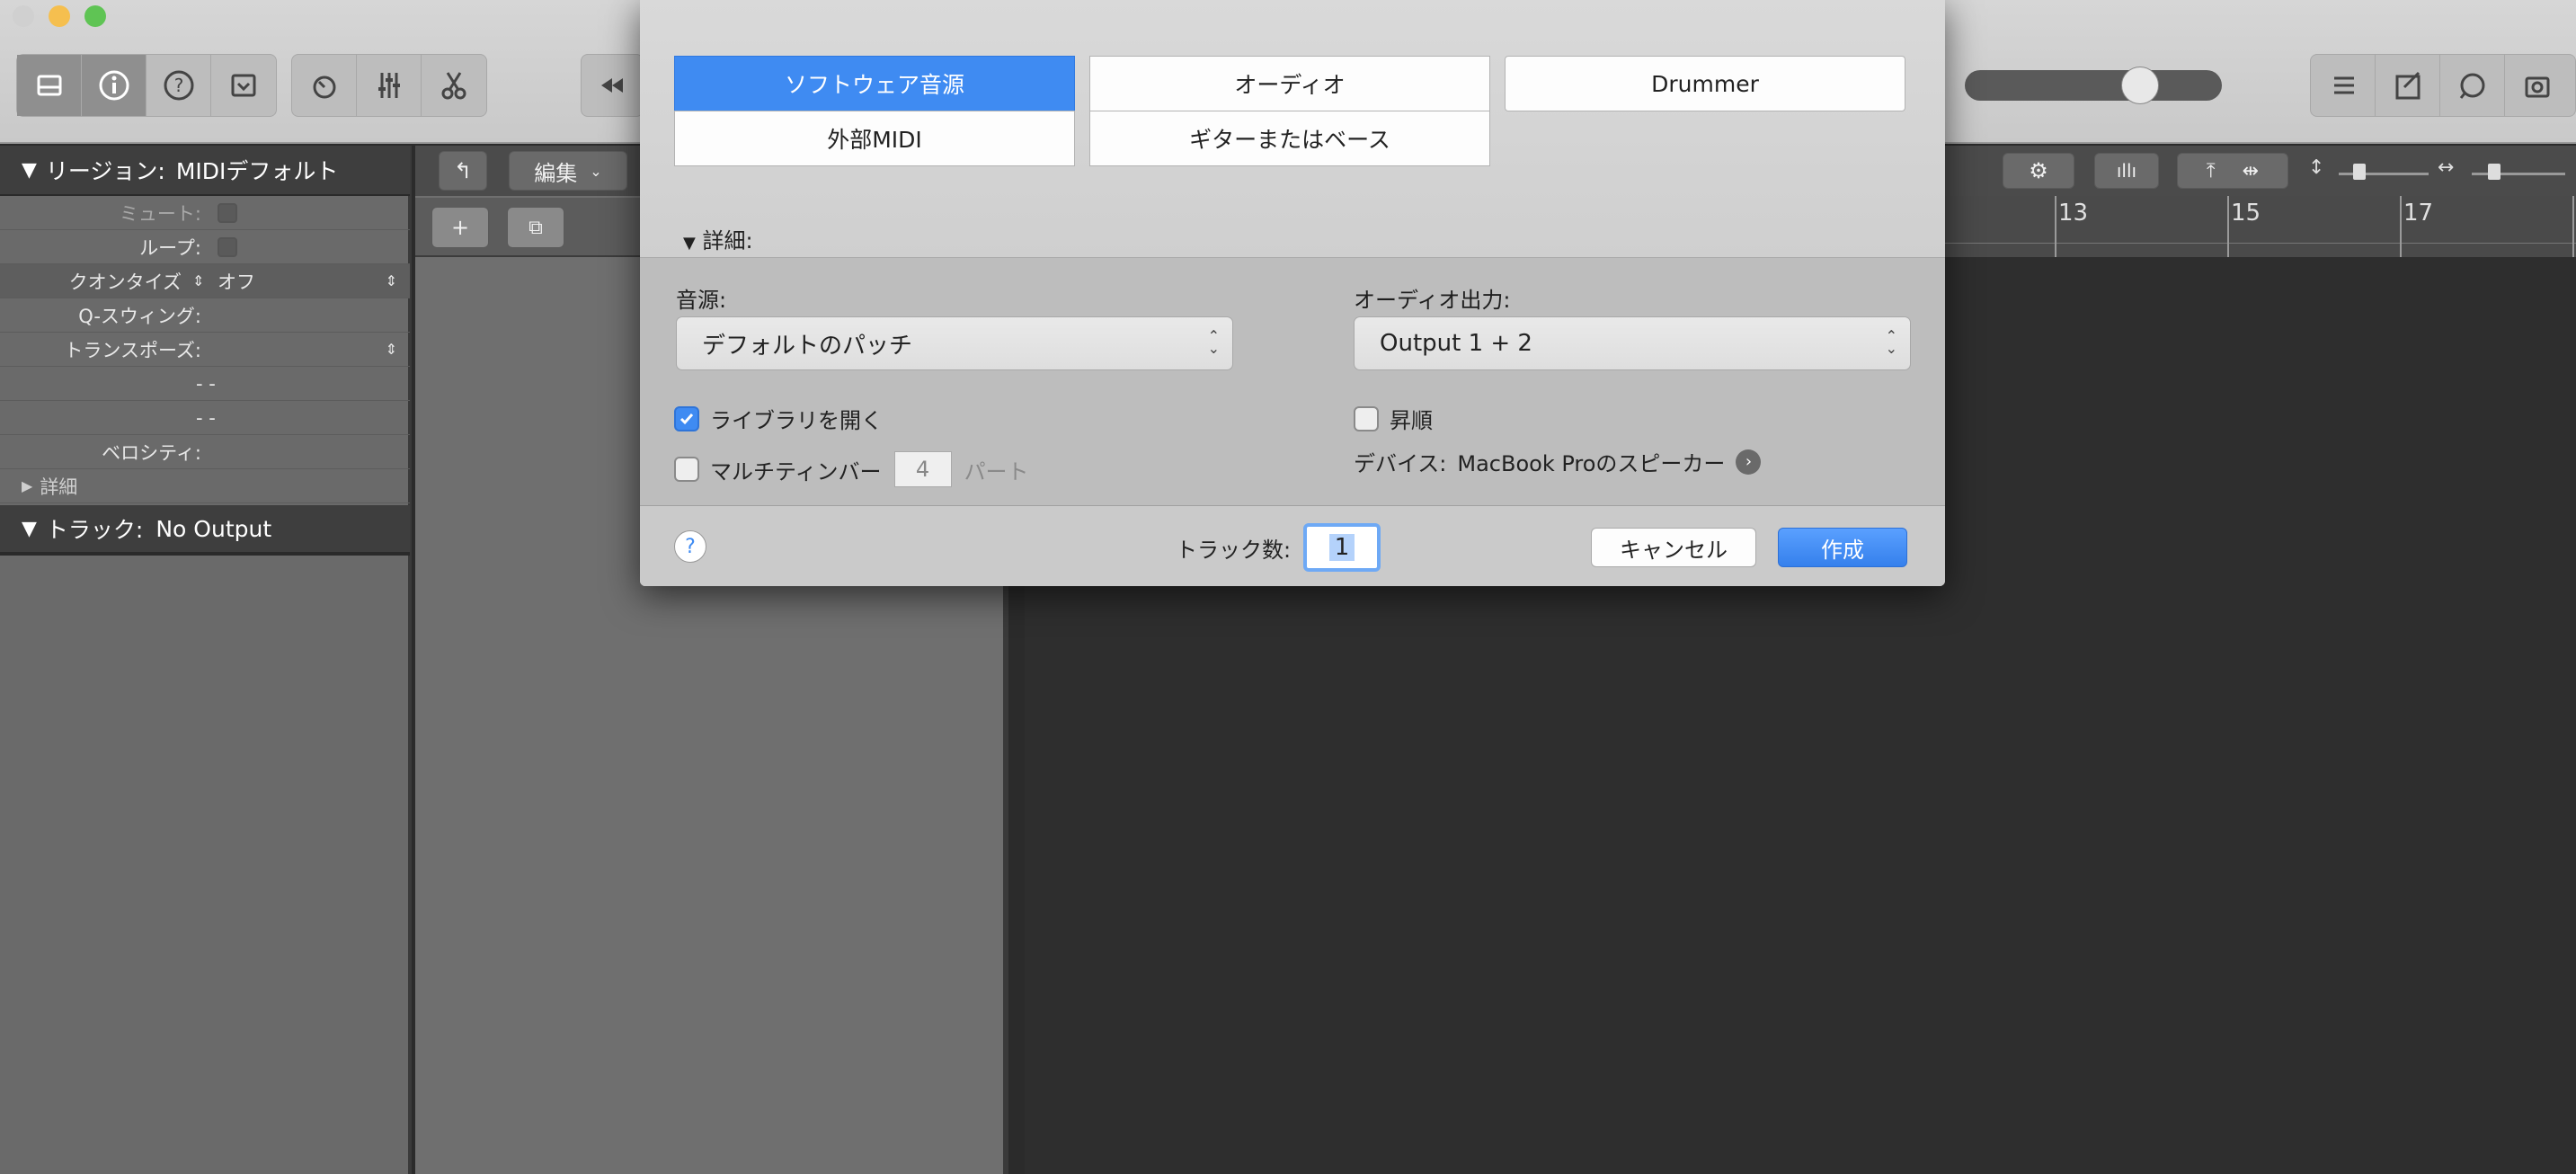  I want to click on library-icon, so click(49, 86).